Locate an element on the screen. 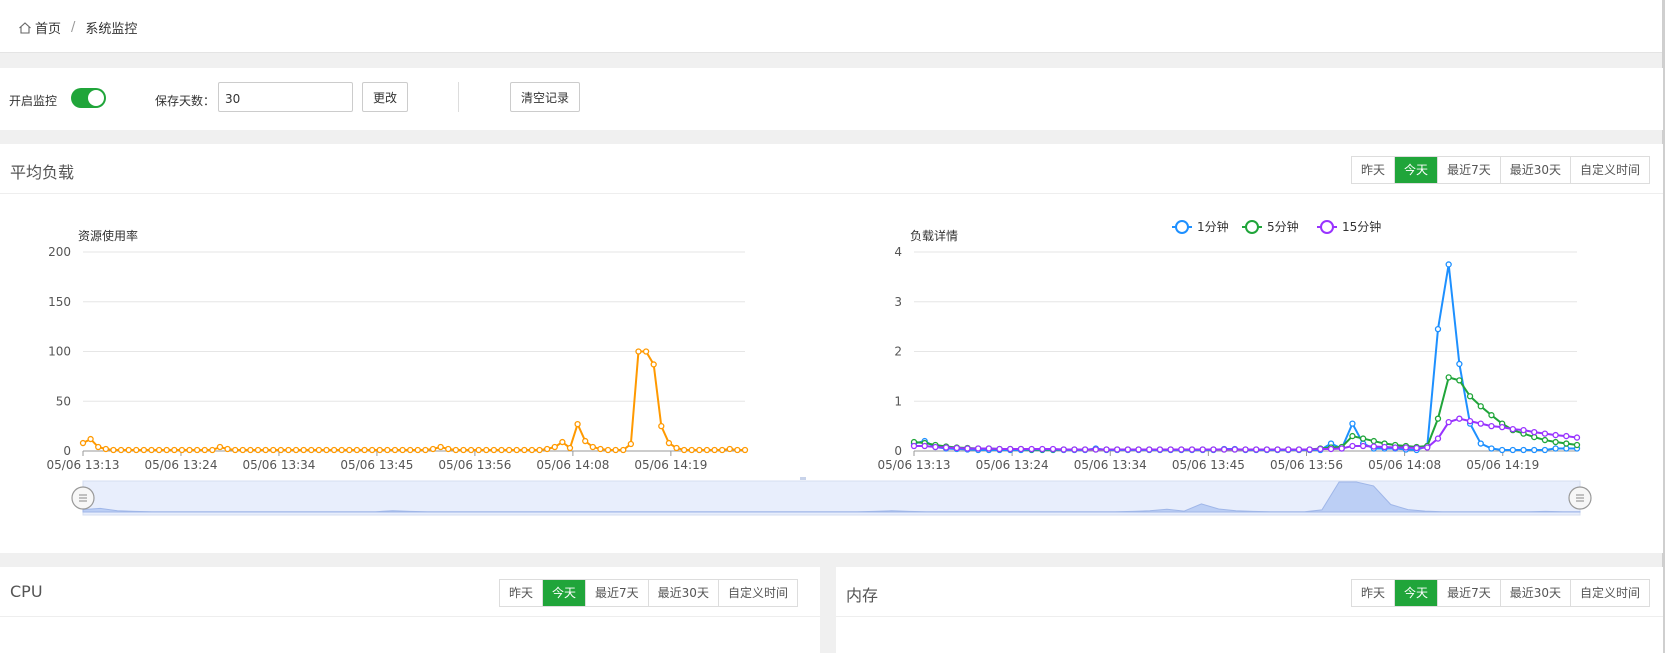 The height and width of the screenshot is (653, 1665). legend-item-1: 5分钟 is located at coordinates (1270, 226).